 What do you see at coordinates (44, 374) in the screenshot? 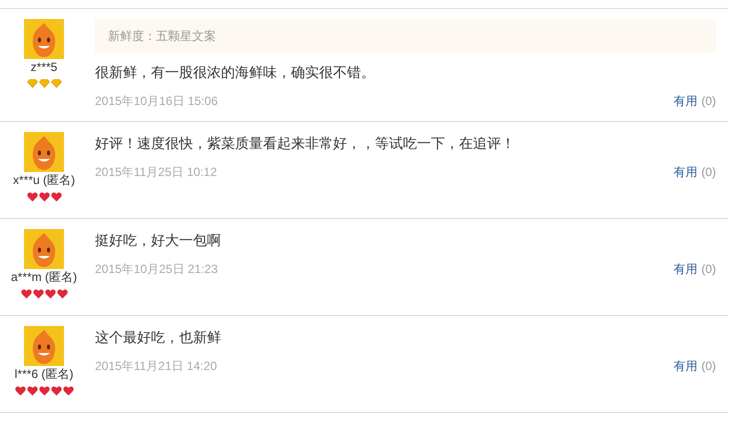
I see `username: l***6 (匿名)` at bounding box center [44, 374].